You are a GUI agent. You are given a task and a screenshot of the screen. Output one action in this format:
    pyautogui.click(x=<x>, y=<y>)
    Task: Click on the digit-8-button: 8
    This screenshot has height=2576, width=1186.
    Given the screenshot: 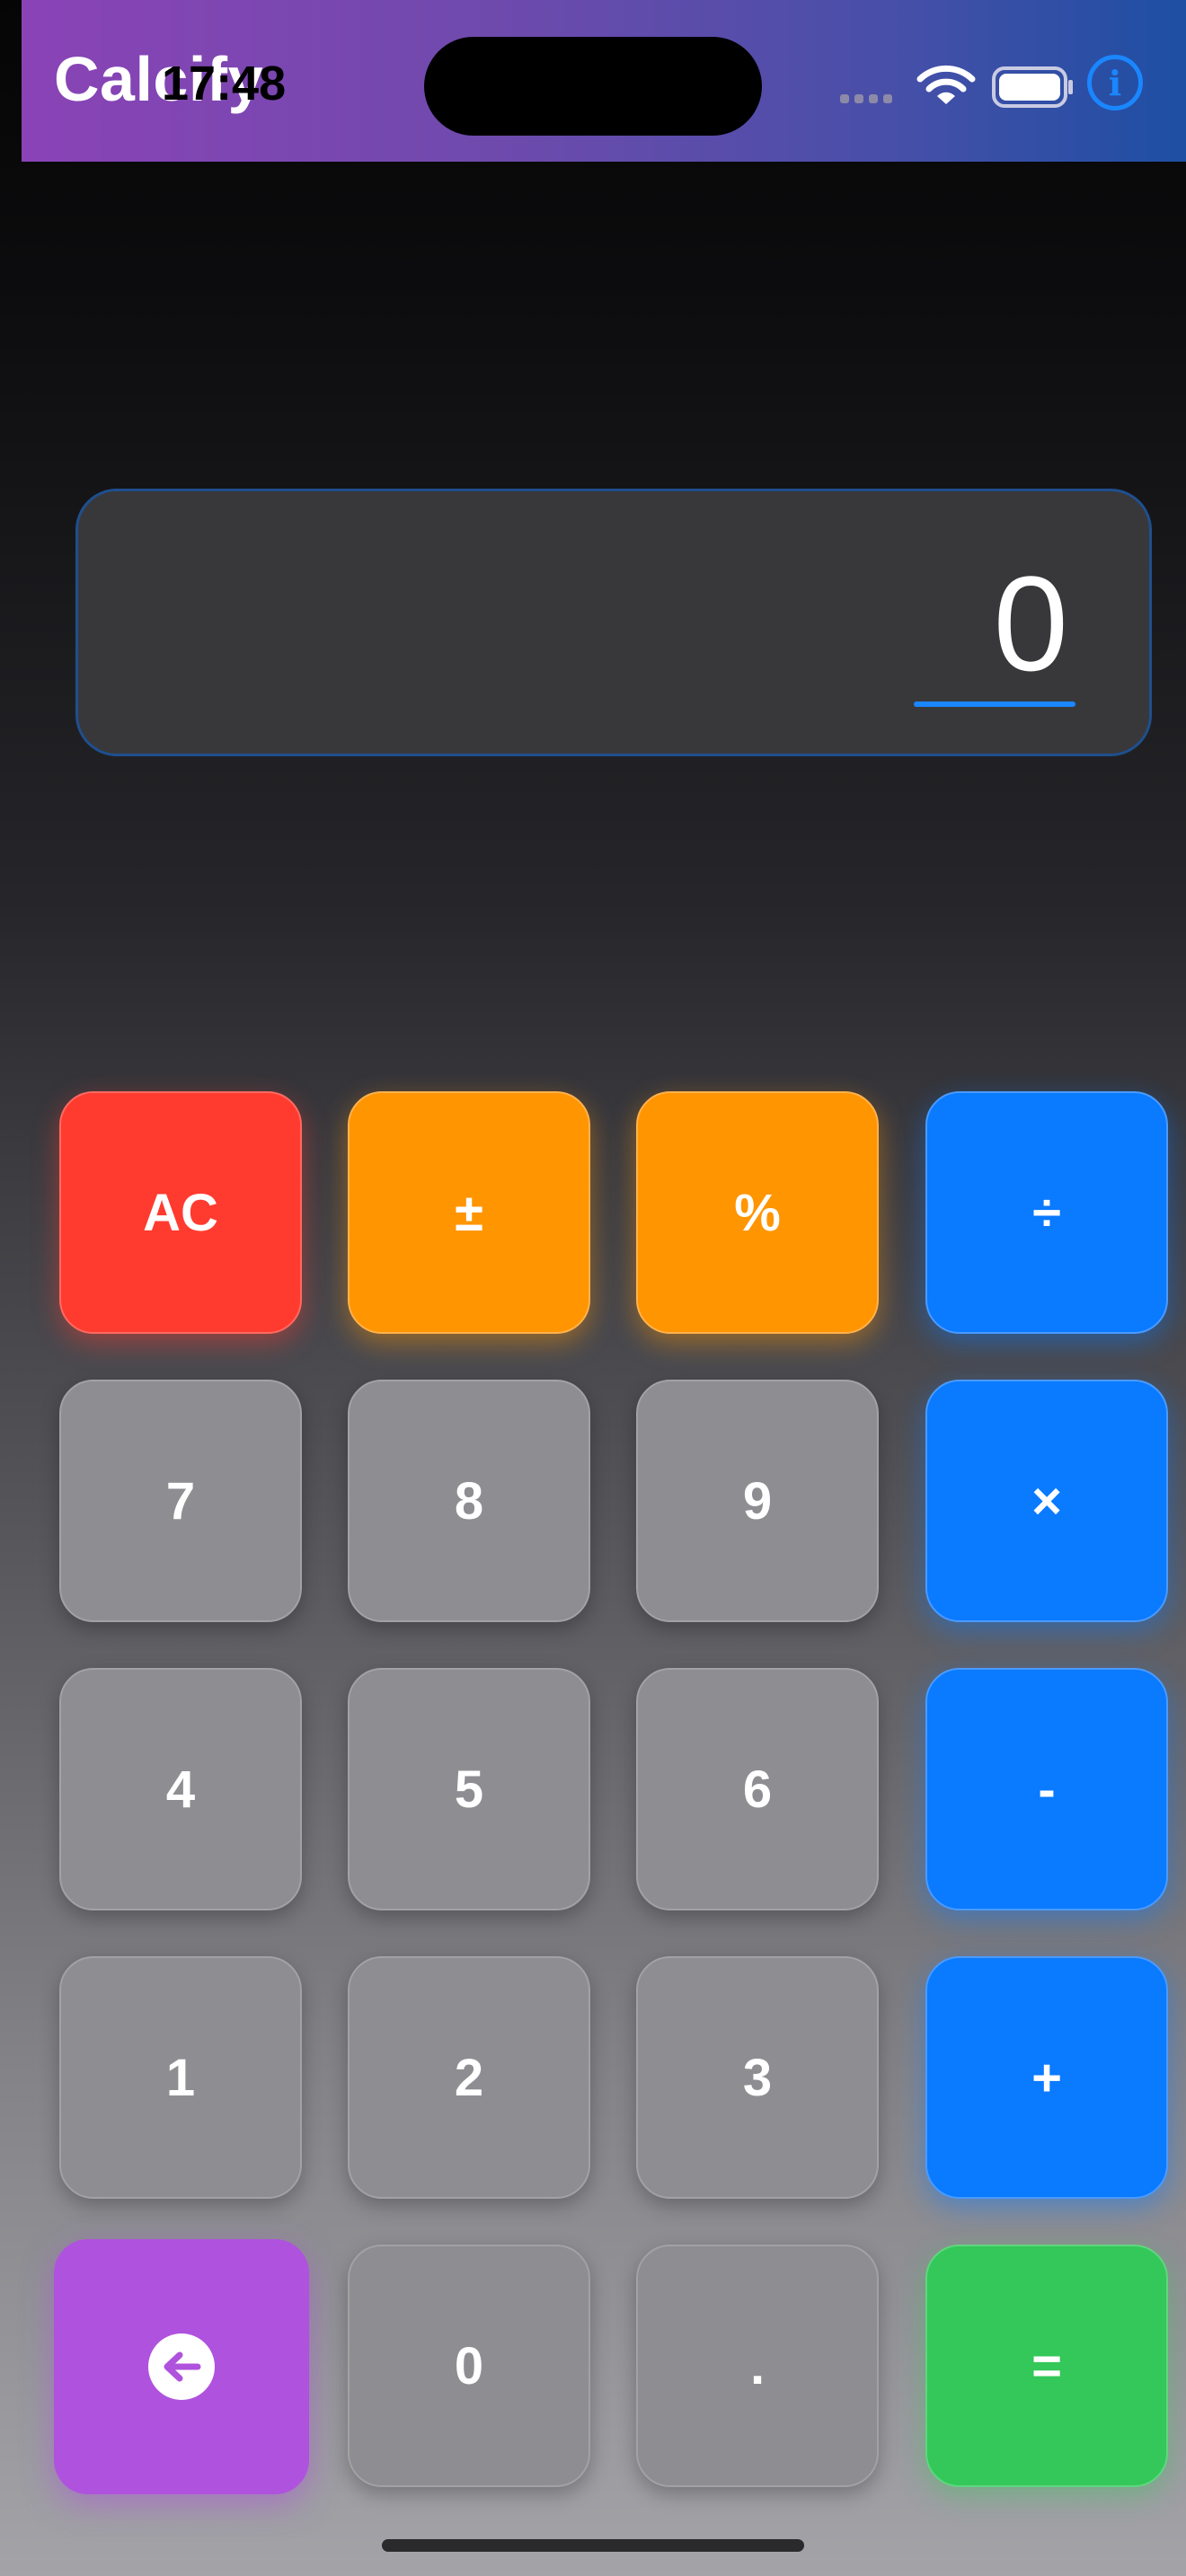 What is the action you would take?
    pyautogui.click(x=469, y=1501)
    